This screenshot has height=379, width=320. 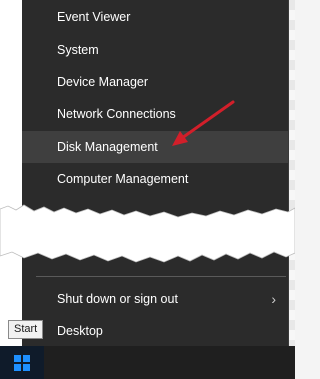 I want to click on menu-item-shut-down-label: Shut down or sign out, so click(x=117, y=299).